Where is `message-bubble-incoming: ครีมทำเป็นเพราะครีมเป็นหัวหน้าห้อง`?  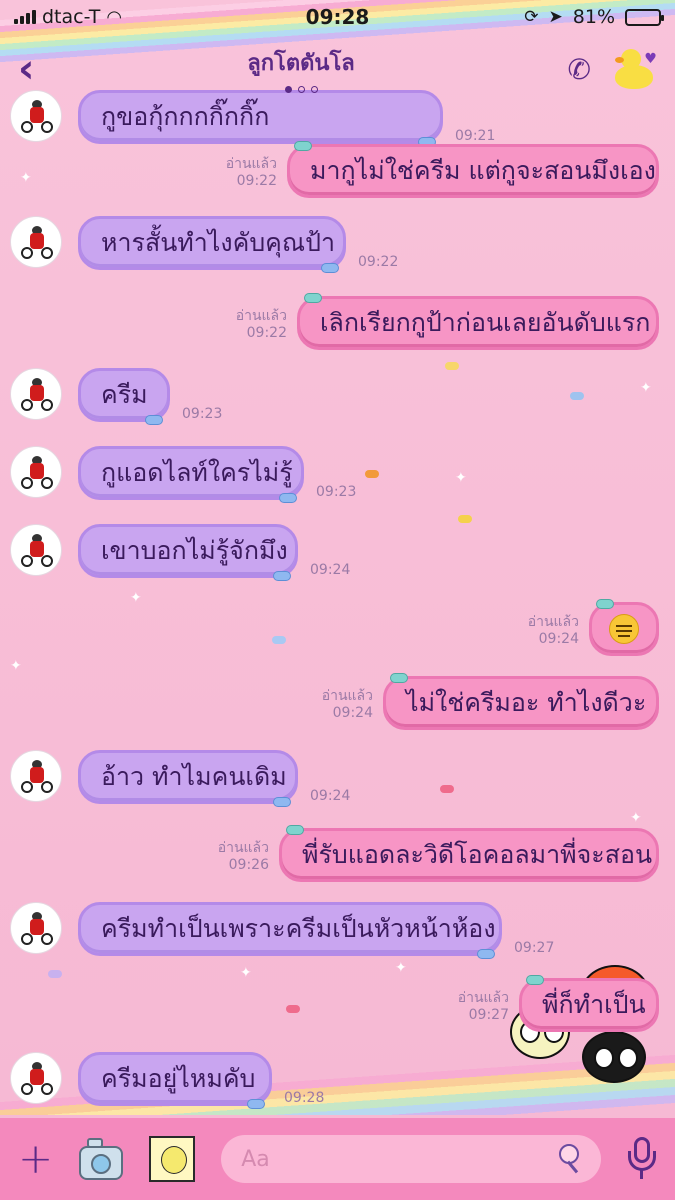
message-bubble-incoming: ครีมทำเป็นเพราะครีมเป็นหัวหน้าห้อง is located at coordinates (290, 930).